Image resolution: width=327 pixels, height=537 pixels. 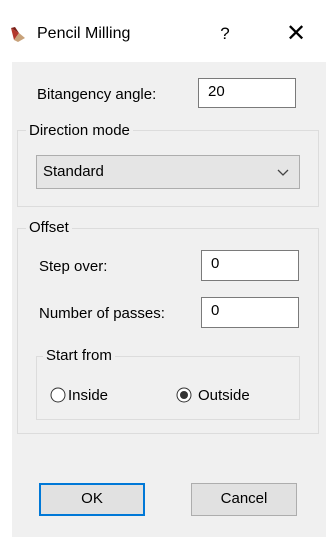 What do you see at coordinates (49, 228) in the screenshot?
I see `offset-legend: Offset` at bounding box center [49, 228].